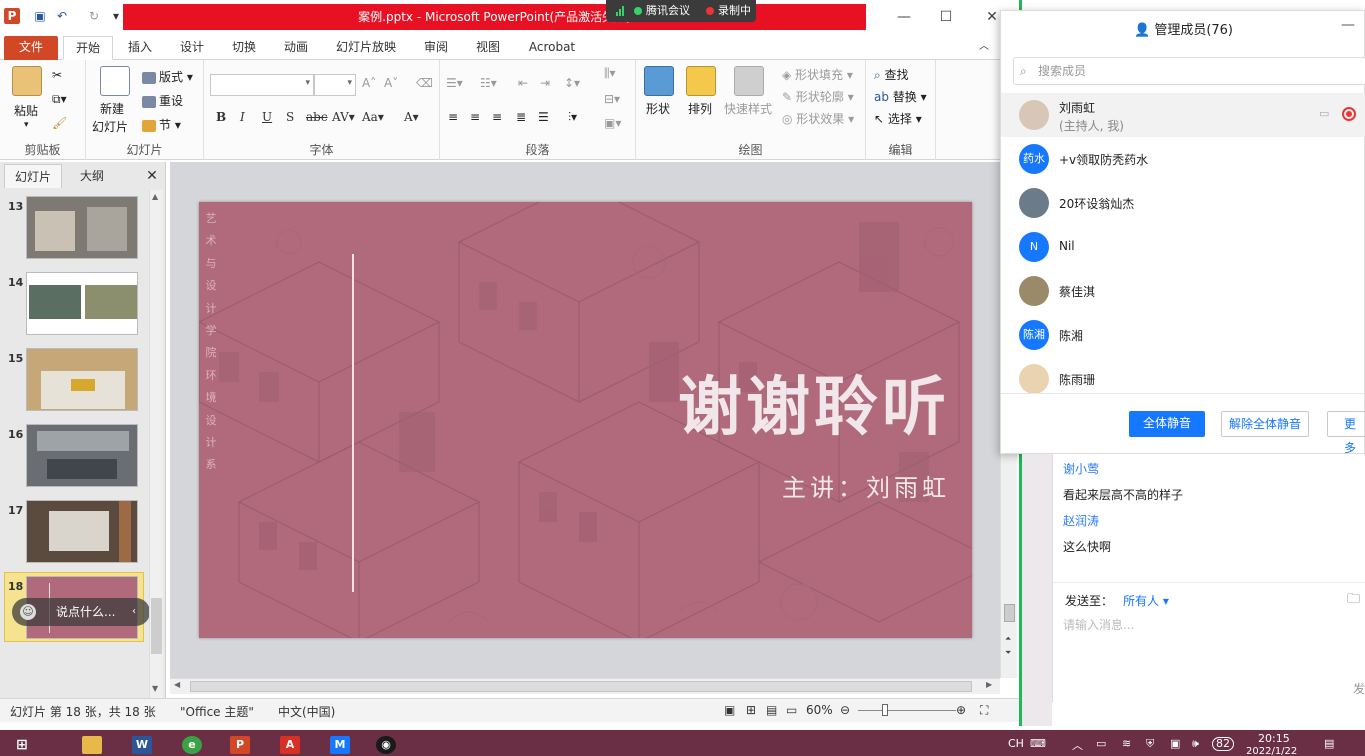  What do you see at coordinates (1146, 600) in the screenshot?
I see `send-to-dropdown: 所有人 ▾` at bounding box center [1146, 600].